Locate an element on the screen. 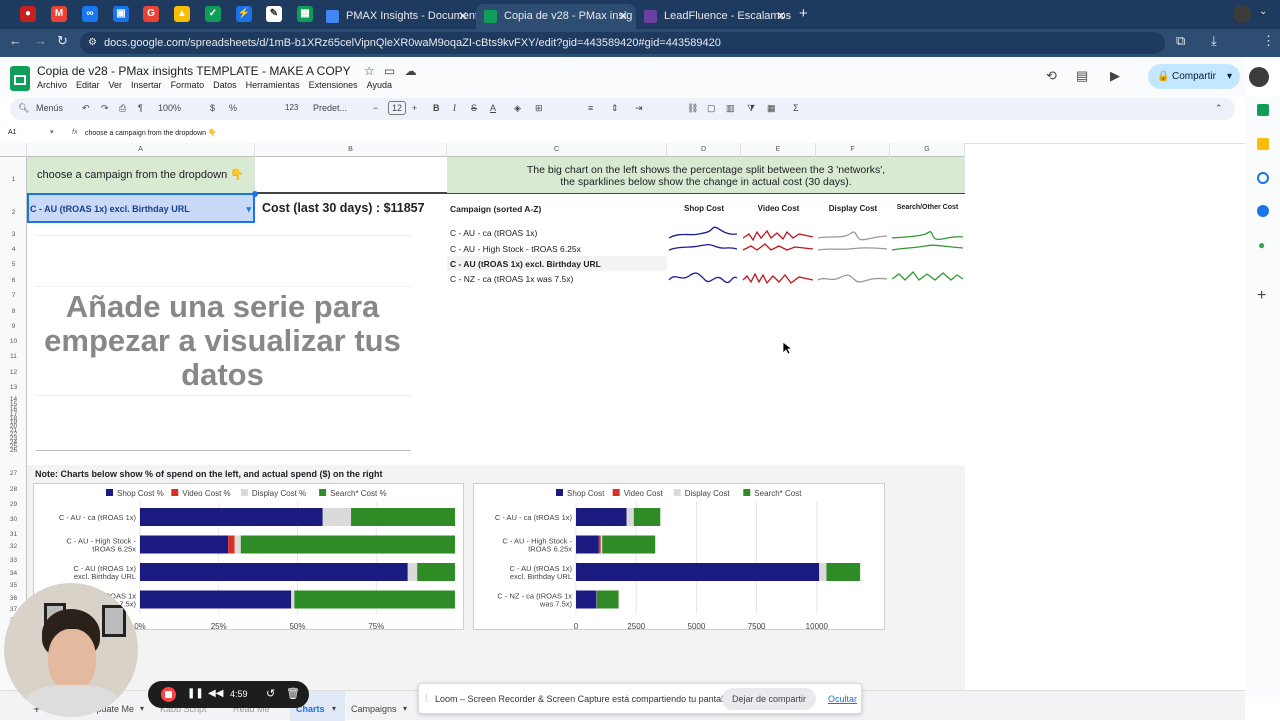 This screenshot has width=1280, height=721. row-header: 28 is located at coordinates (13, 489).